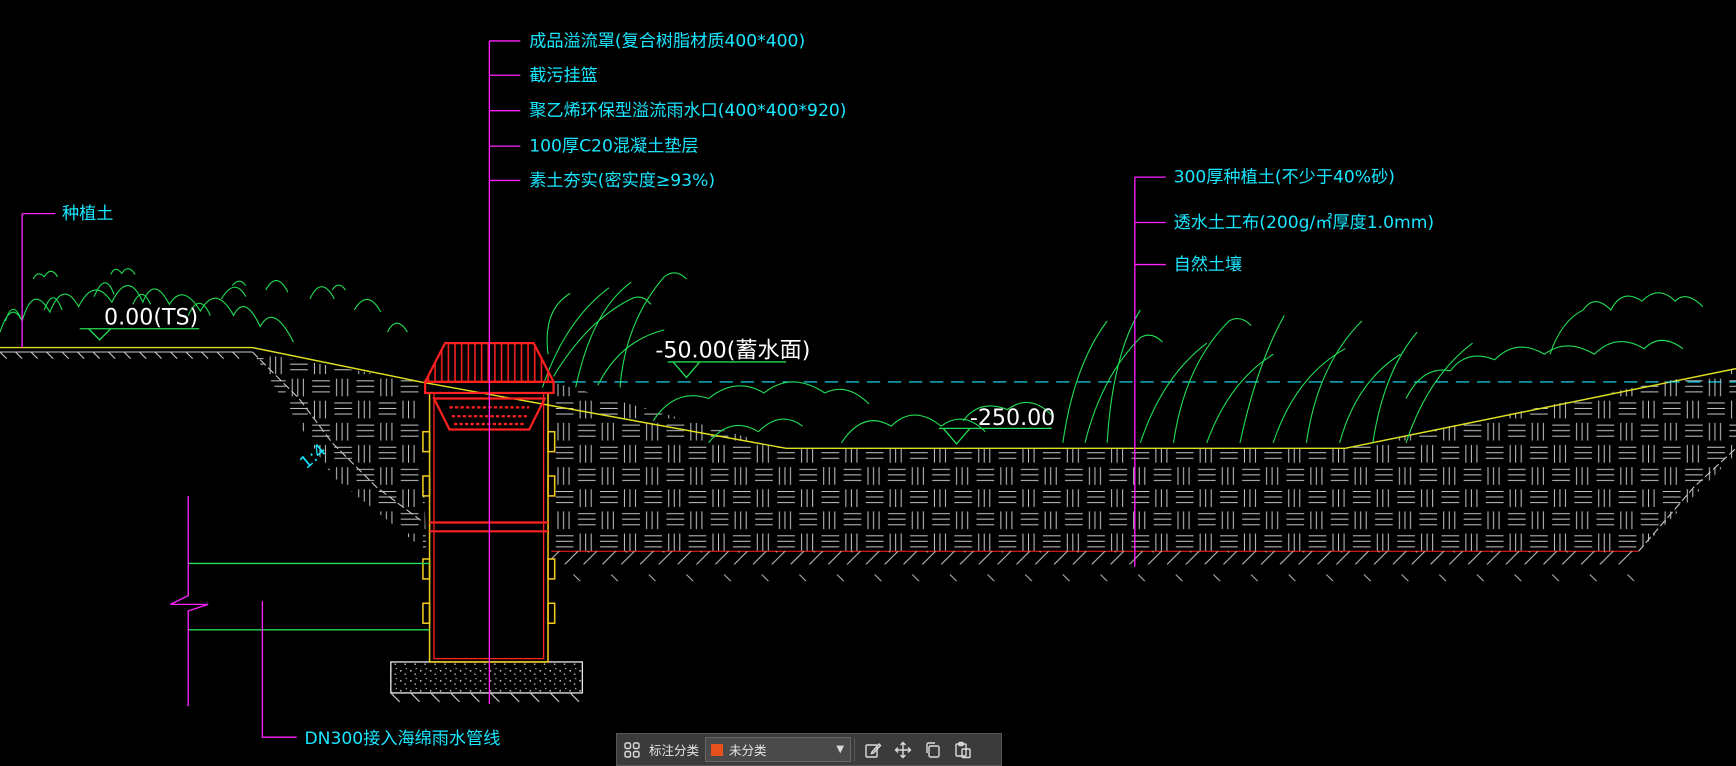 This screenshot has height=766, width=1736. Describe the element at coordinates (1012, 418) in the screenshot. I see `elevation-bottom: -250.00` at that location.